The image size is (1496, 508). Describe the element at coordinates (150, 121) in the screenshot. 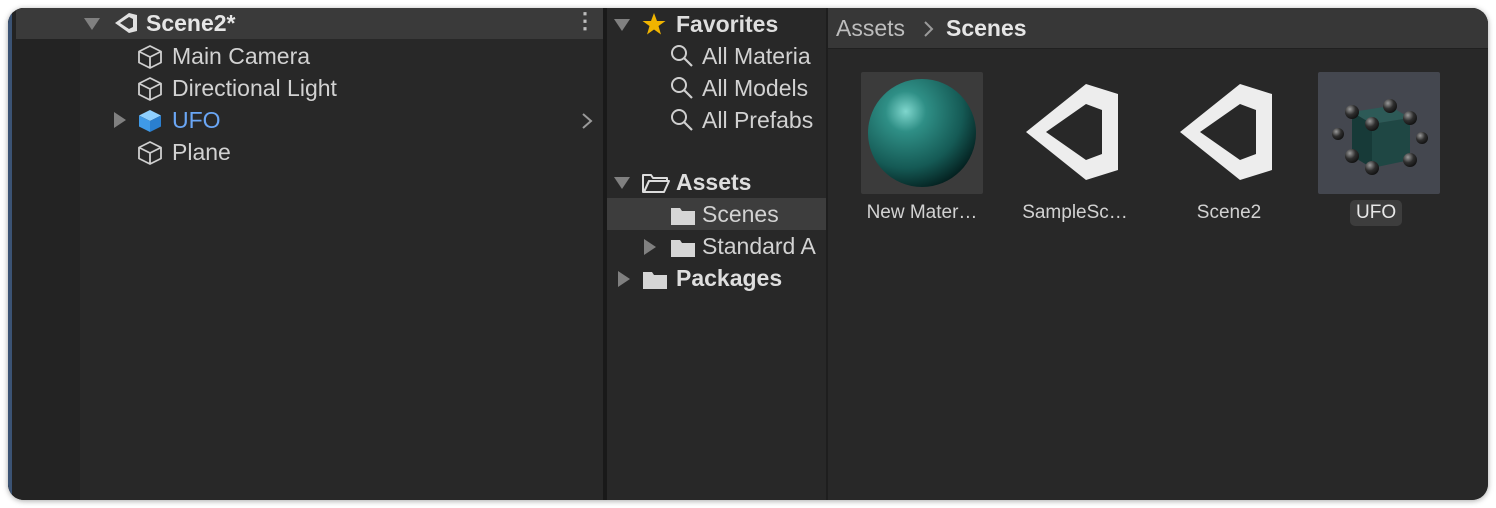

I see `prefab-cube-icon` at that location.